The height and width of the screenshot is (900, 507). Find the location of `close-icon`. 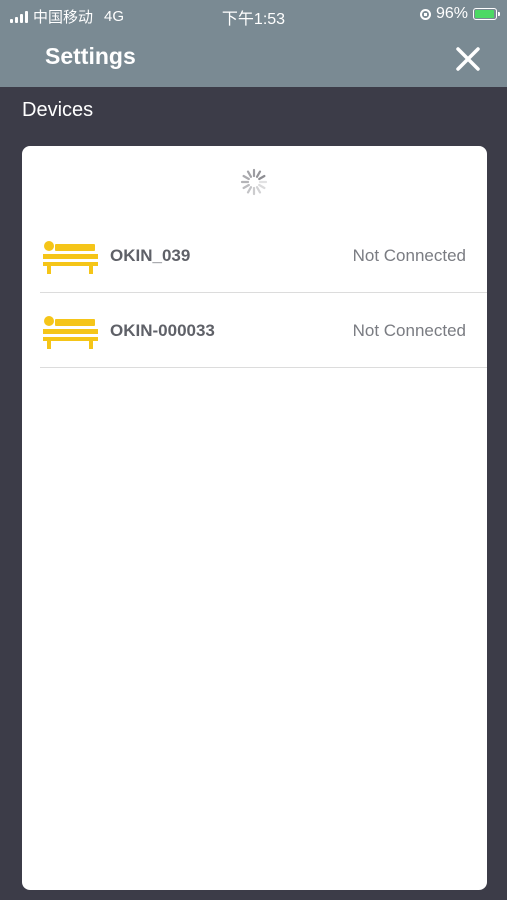

close-icon is located at coordinates (468, 59).